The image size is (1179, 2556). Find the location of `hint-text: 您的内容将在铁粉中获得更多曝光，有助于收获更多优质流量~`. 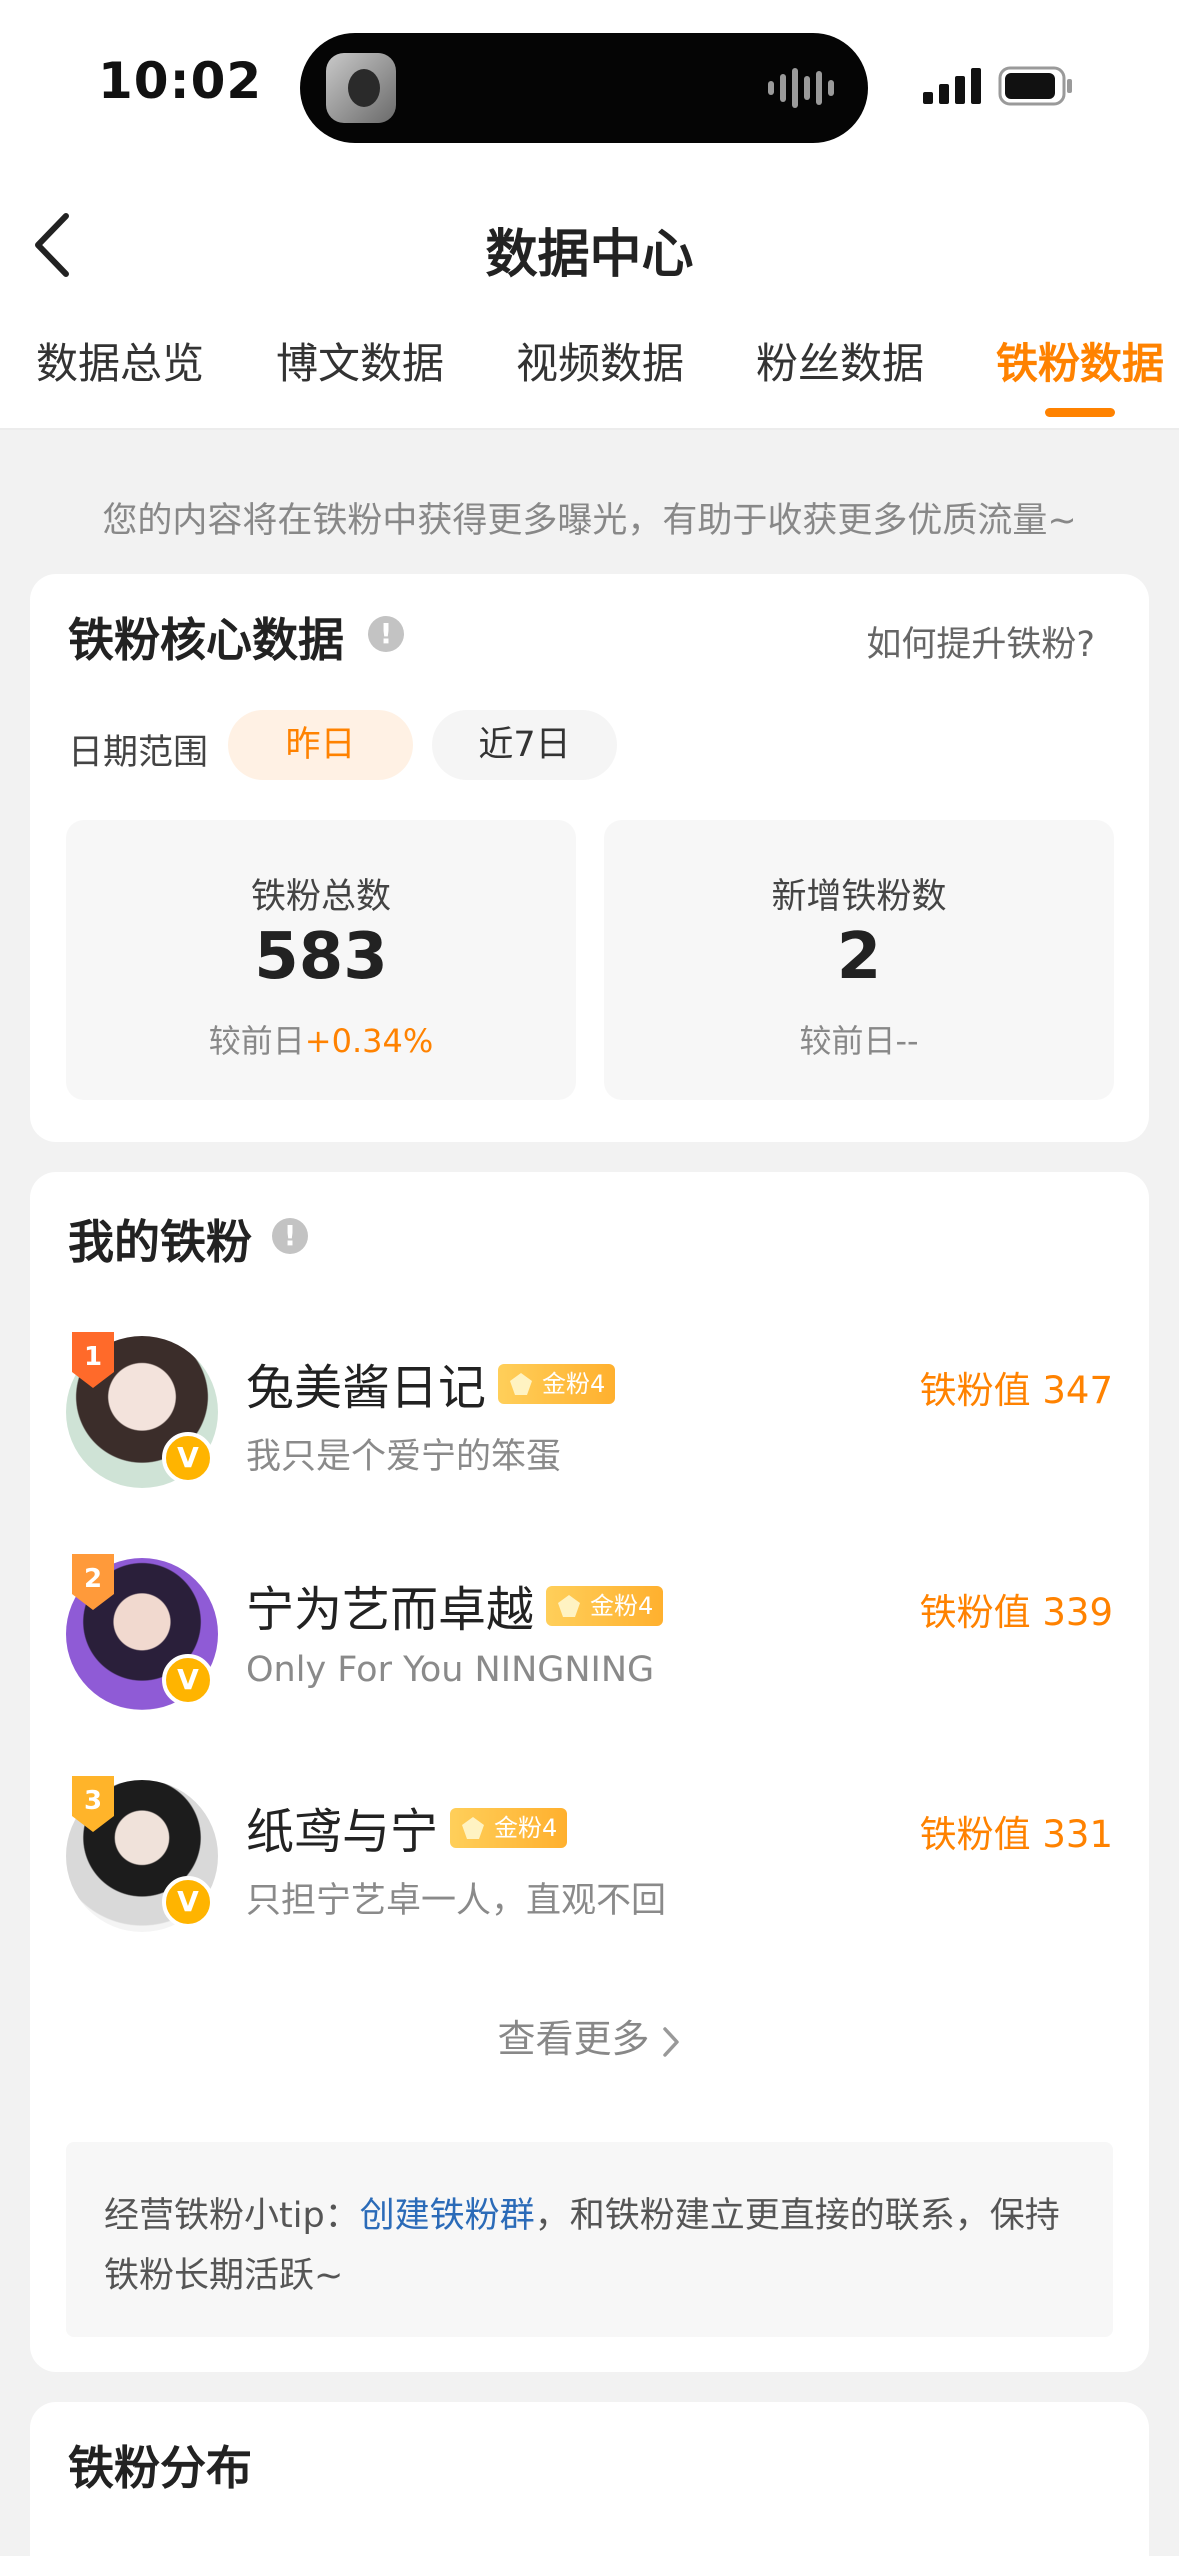

hint-text: 您的内容将在铁粉中获得更多曝光，有助于收获更多优质流量~ is located at coordinates (589, 521).